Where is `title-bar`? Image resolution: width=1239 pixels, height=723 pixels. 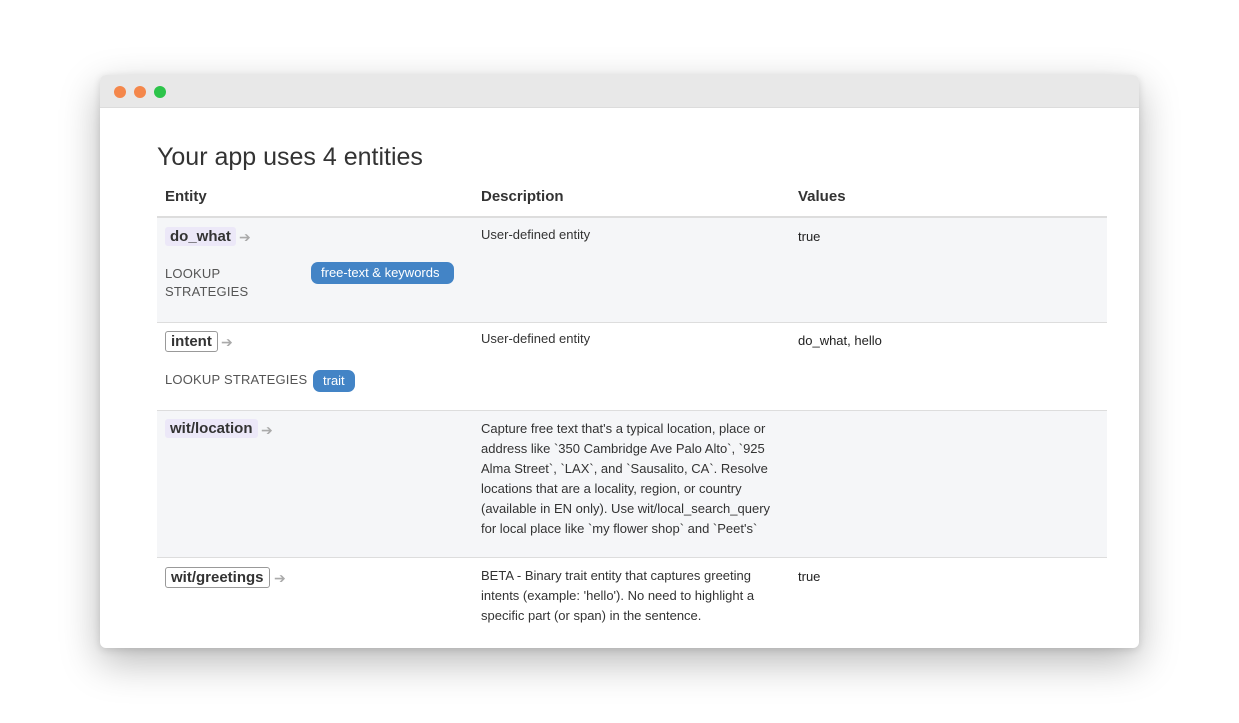 title-bar is located at coordinates (619, 91).